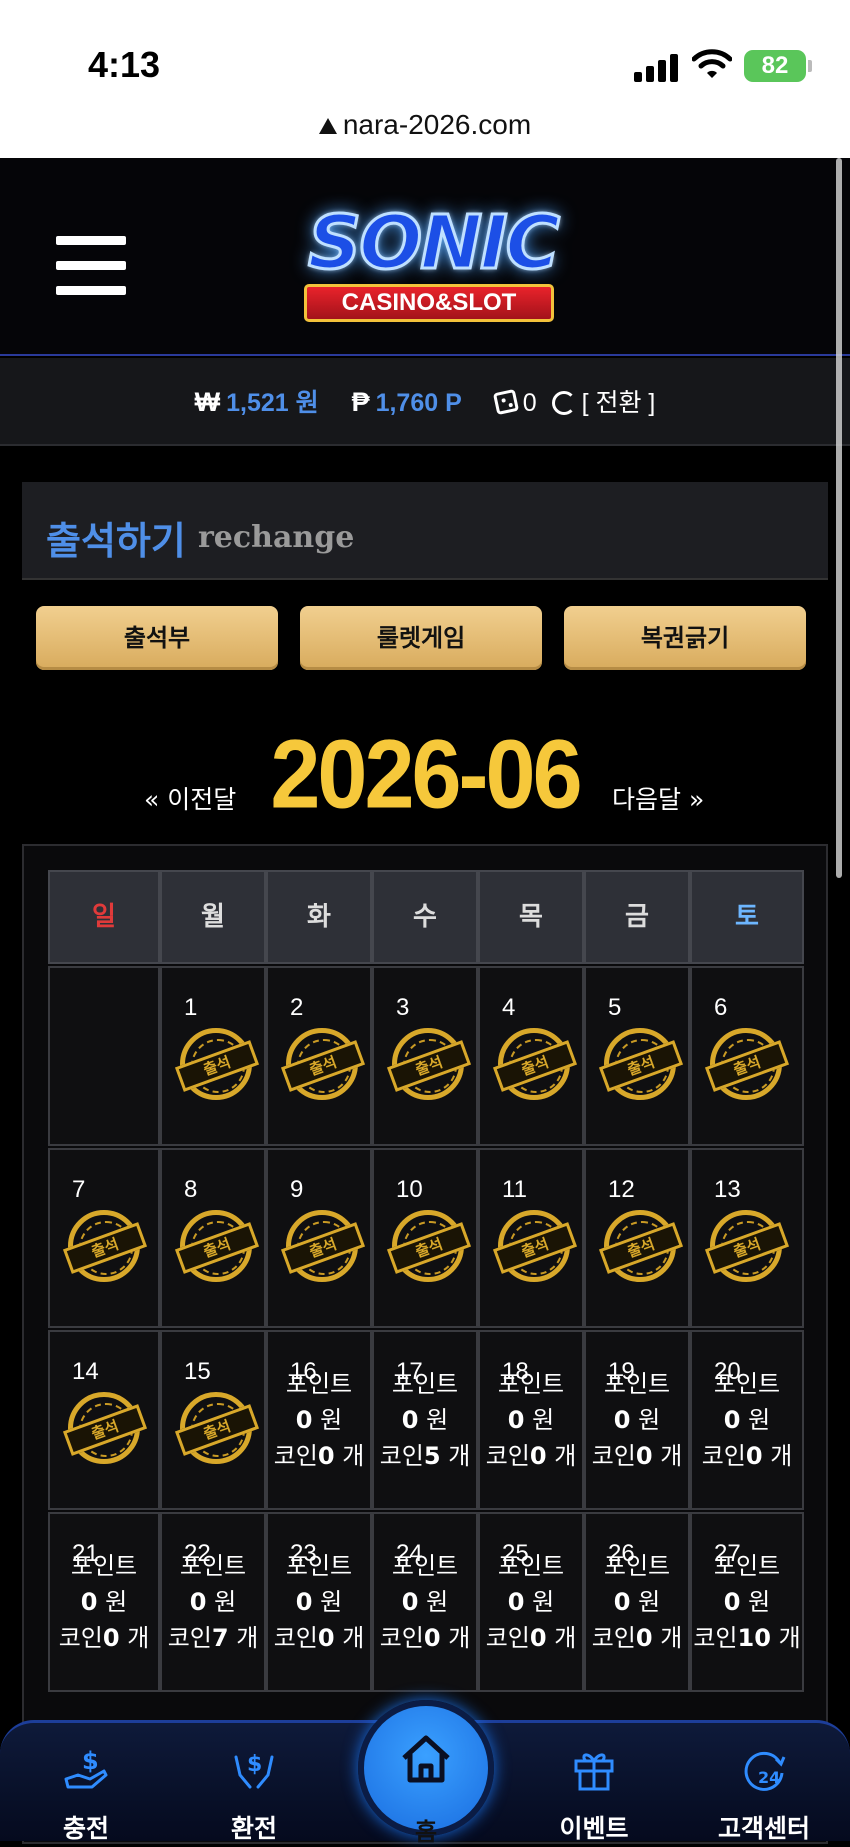 The height and width of the screenshot is (1847, 850). What do you see at coordinates (104, 1420) in the screenshot?
I see `calendar-day-cell: 14 출석` at bounding box center [104, 1420].